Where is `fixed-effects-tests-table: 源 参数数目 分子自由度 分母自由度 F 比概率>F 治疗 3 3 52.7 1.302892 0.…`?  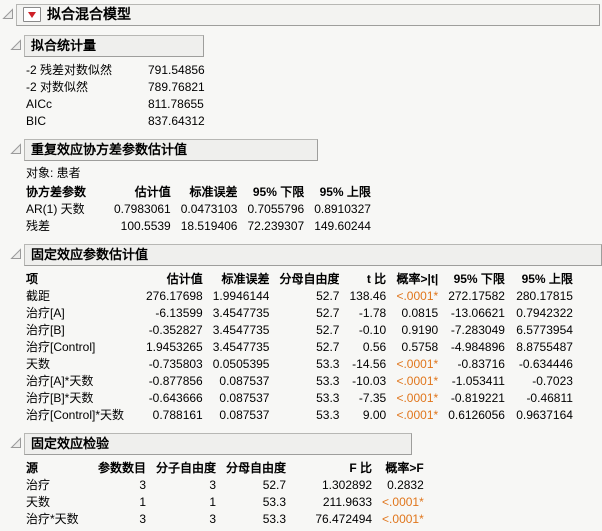 fixed-effects-tests-table: 源 参数数目 分子自由度 分母自由度 F 比概率>F 治疗 3 3 52.7 1.302892 0.… is located at coordinates (225, 494).